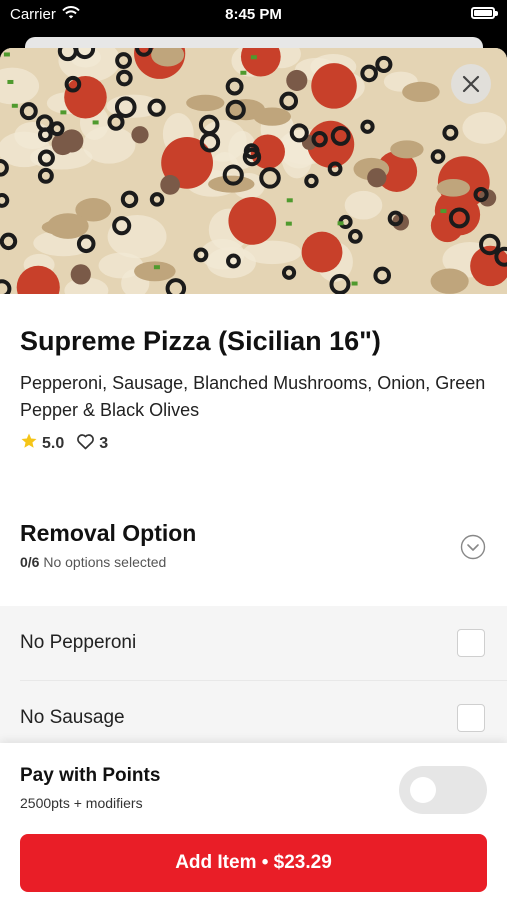 This screenshot has width=507, height=900. Describe the element at coordinates (53, 443) in the screenshot. I see `item-rating: 5.0` at that location.